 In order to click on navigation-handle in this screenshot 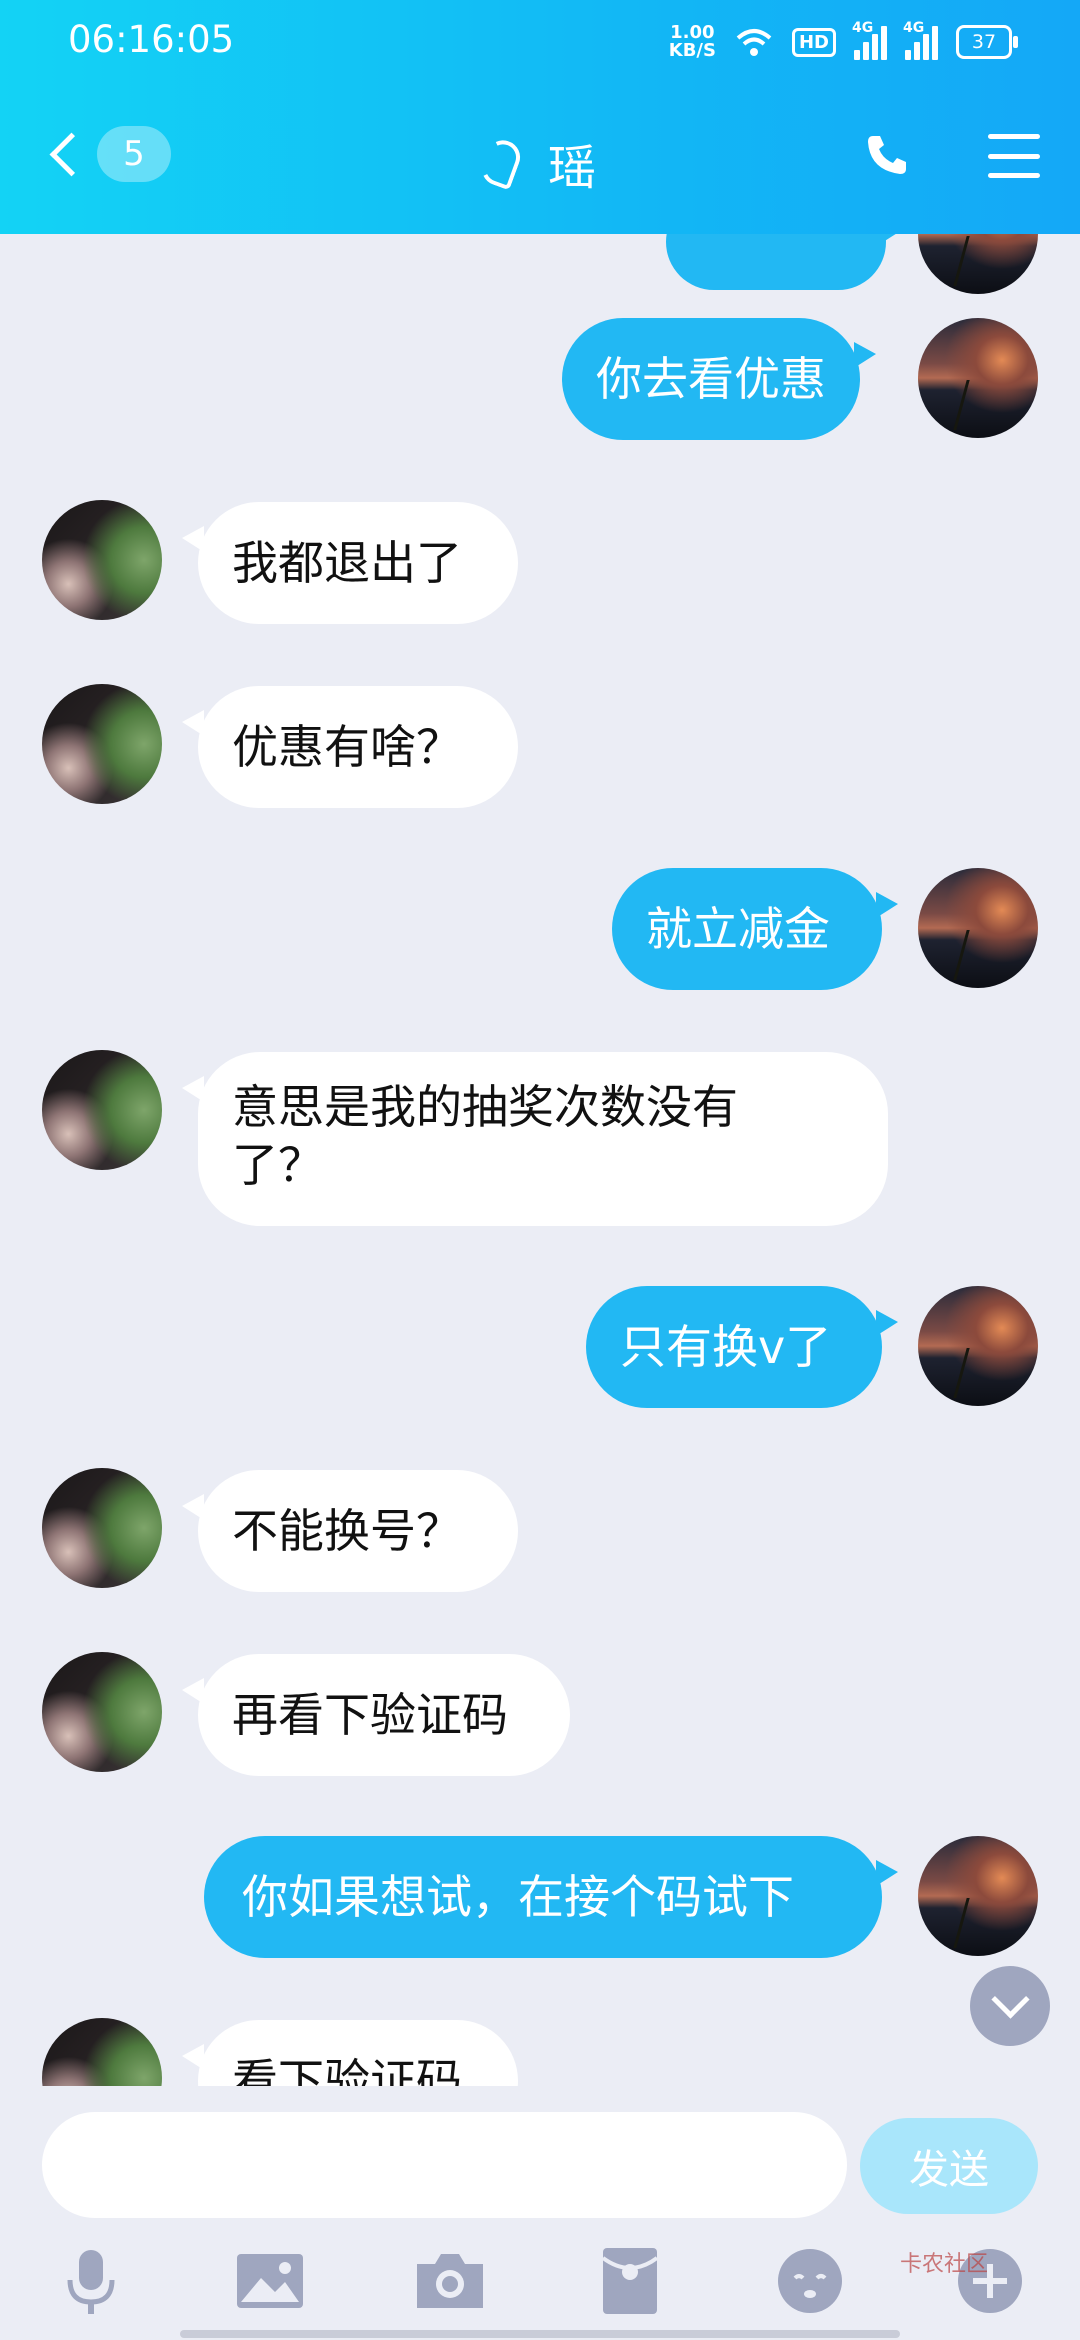, I will do `click(540, 2334)`.